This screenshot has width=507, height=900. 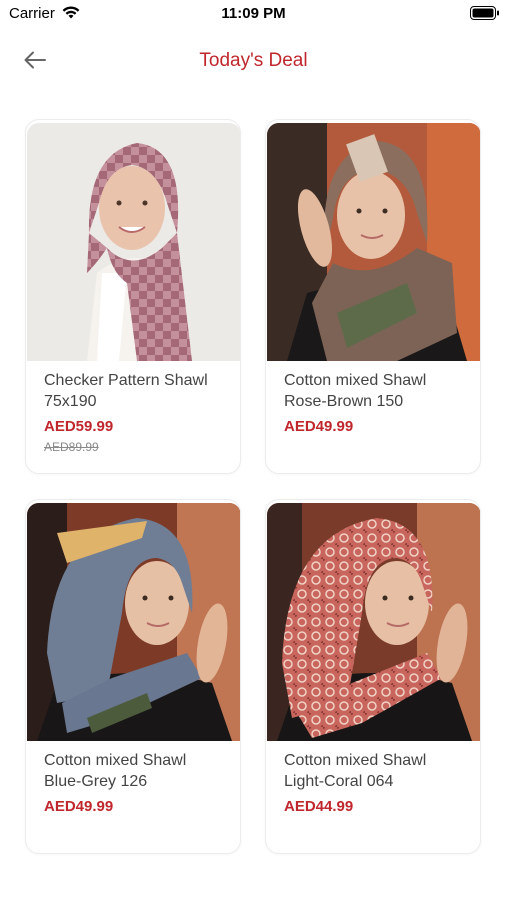 I want to click on product-price: AED44.99, so click(x=319, y=806).